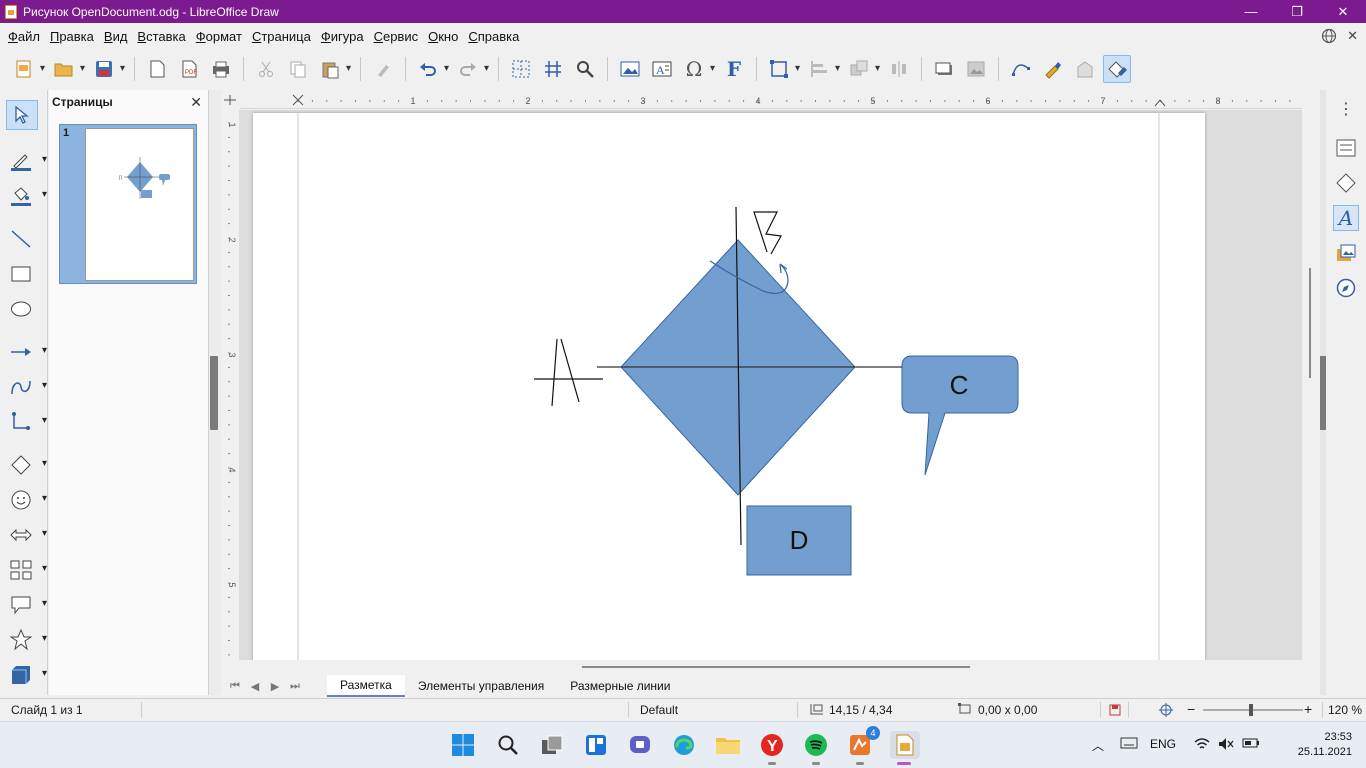  Describe the element at coordinates (596, 745) in the screenshot. I see `widgets-icon` at that location.